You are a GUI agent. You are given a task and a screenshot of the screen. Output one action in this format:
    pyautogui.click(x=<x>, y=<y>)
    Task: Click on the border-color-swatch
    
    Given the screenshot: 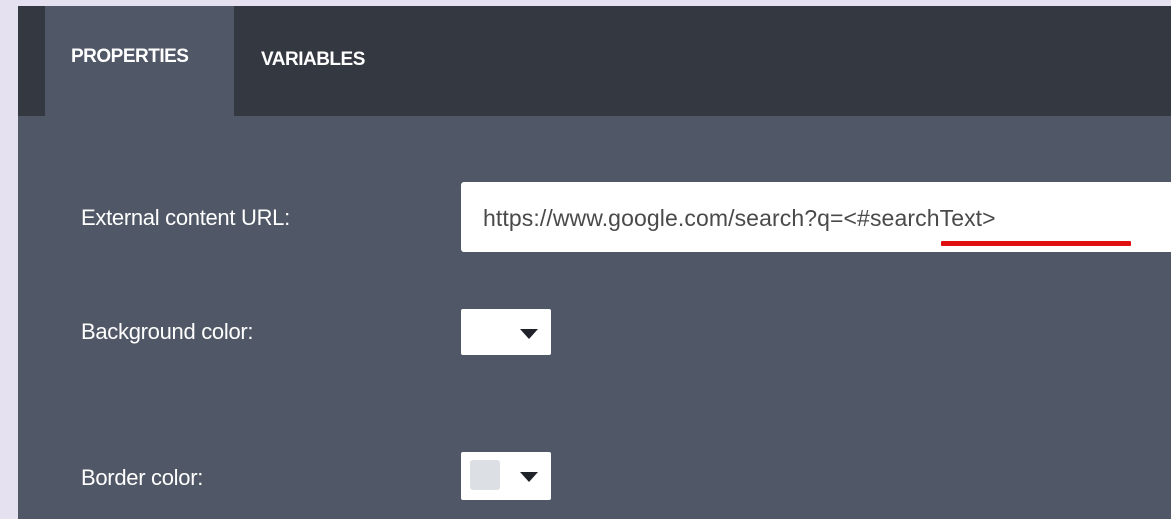 What is the action you would take?
    pyautogui.click(x=485, y=475)
    